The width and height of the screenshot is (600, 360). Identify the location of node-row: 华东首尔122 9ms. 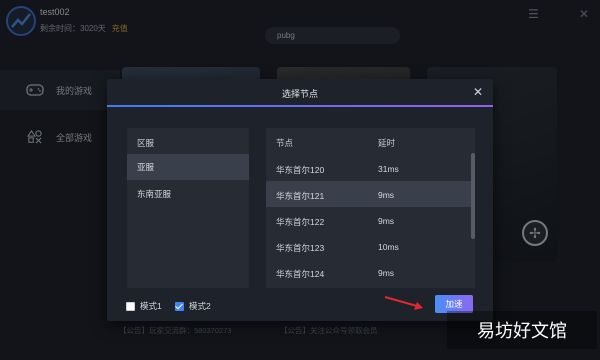
(368, 220).